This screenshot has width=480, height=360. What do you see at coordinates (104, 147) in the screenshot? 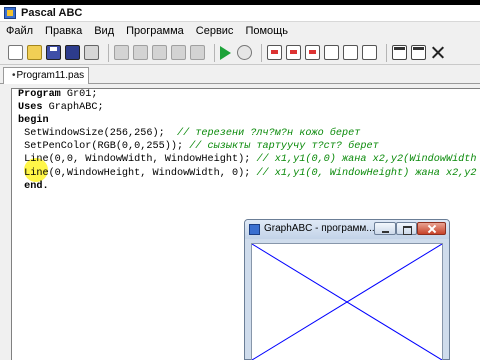
I see `code-token: SetPenColor(RGB(0,0,255));` at bounding box center [104, 147].